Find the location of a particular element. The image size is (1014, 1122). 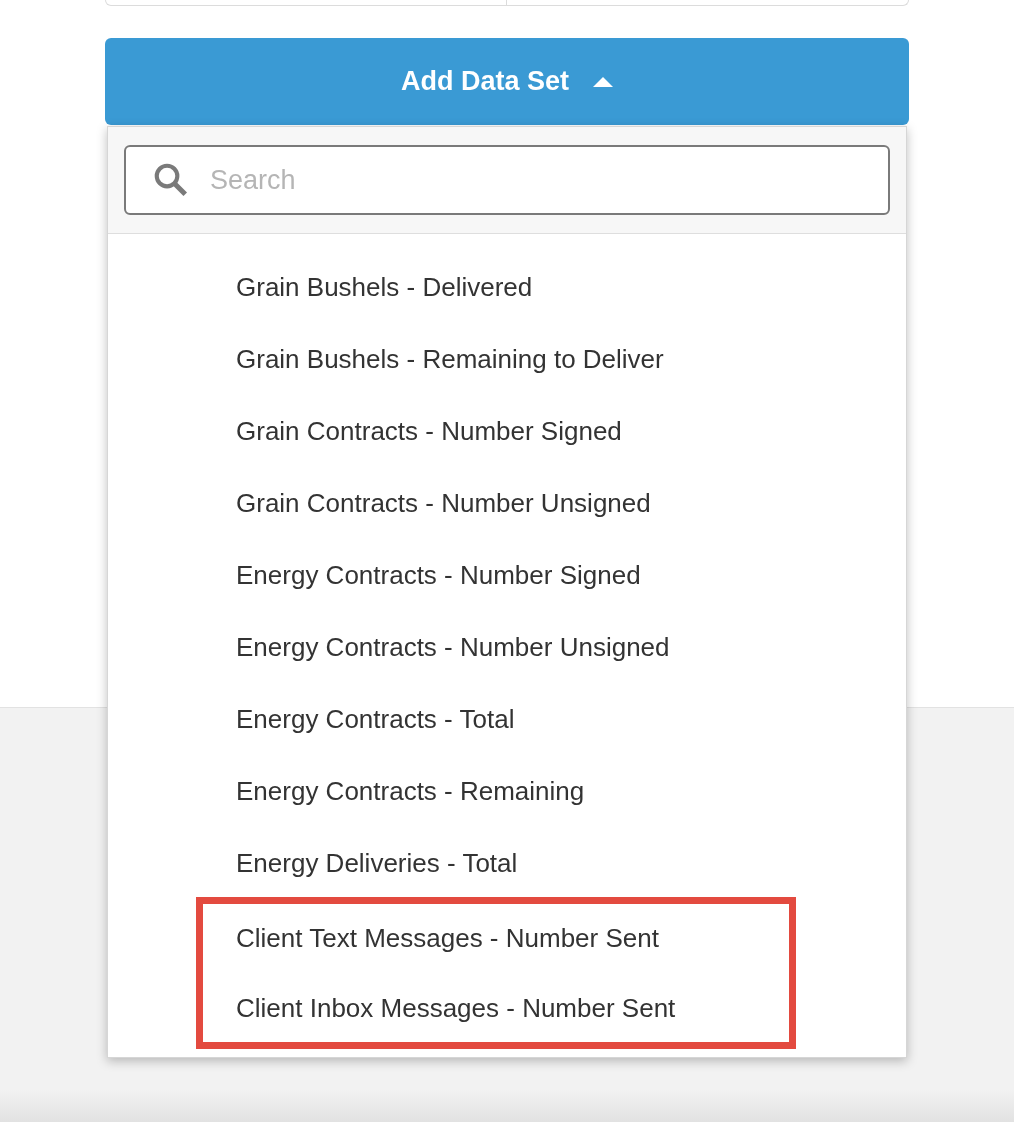

search-icon is located at coordinates (171, 180).